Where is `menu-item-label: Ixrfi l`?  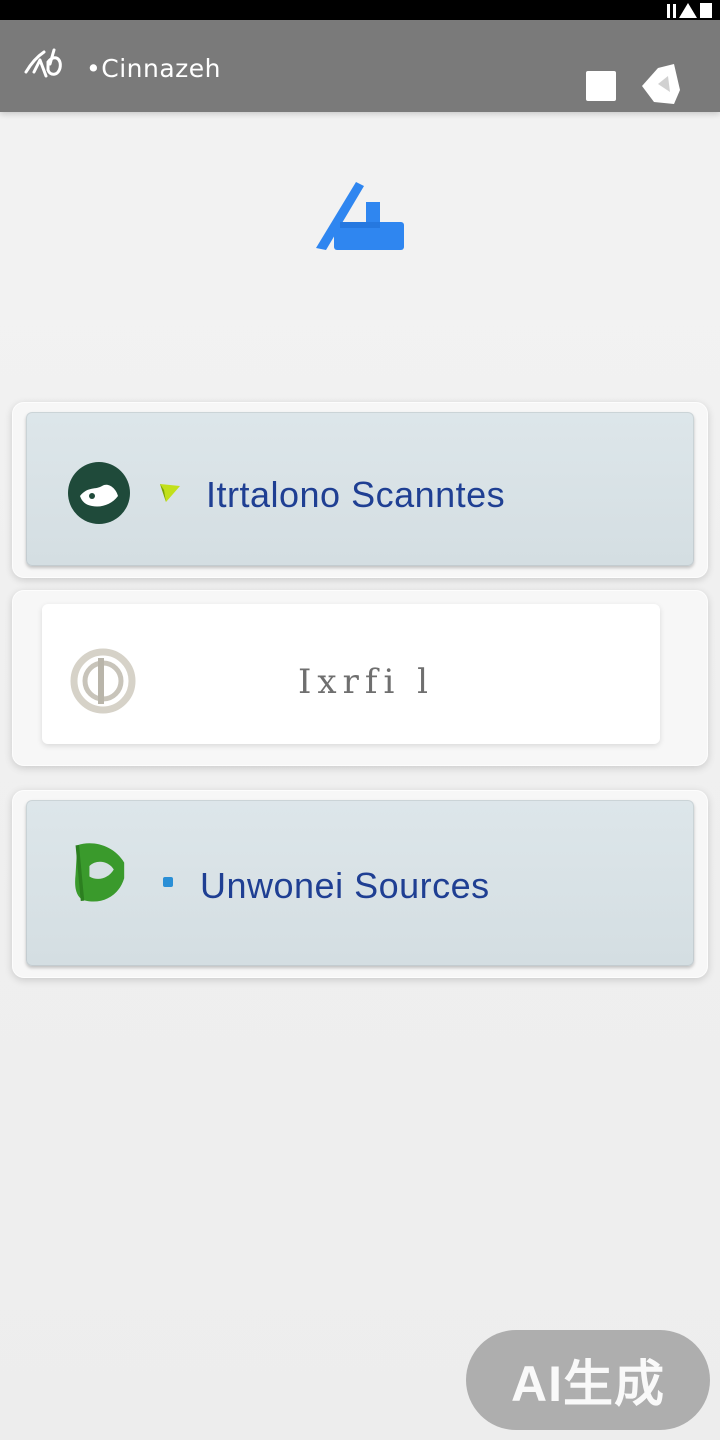
menu-item-label: Ixrfi l is located at coordinates (366, 682).